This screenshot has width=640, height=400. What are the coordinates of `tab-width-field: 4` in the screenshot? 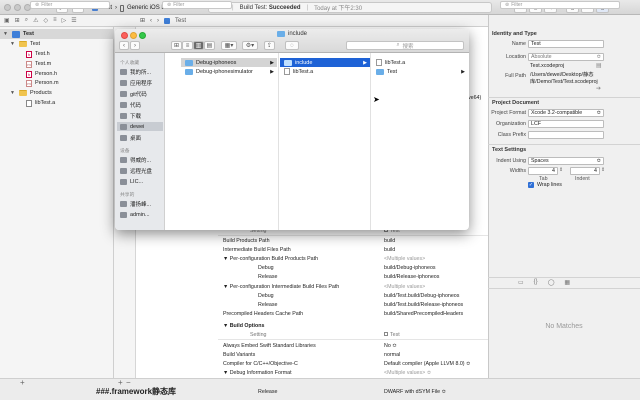 It's located at (543, 171).